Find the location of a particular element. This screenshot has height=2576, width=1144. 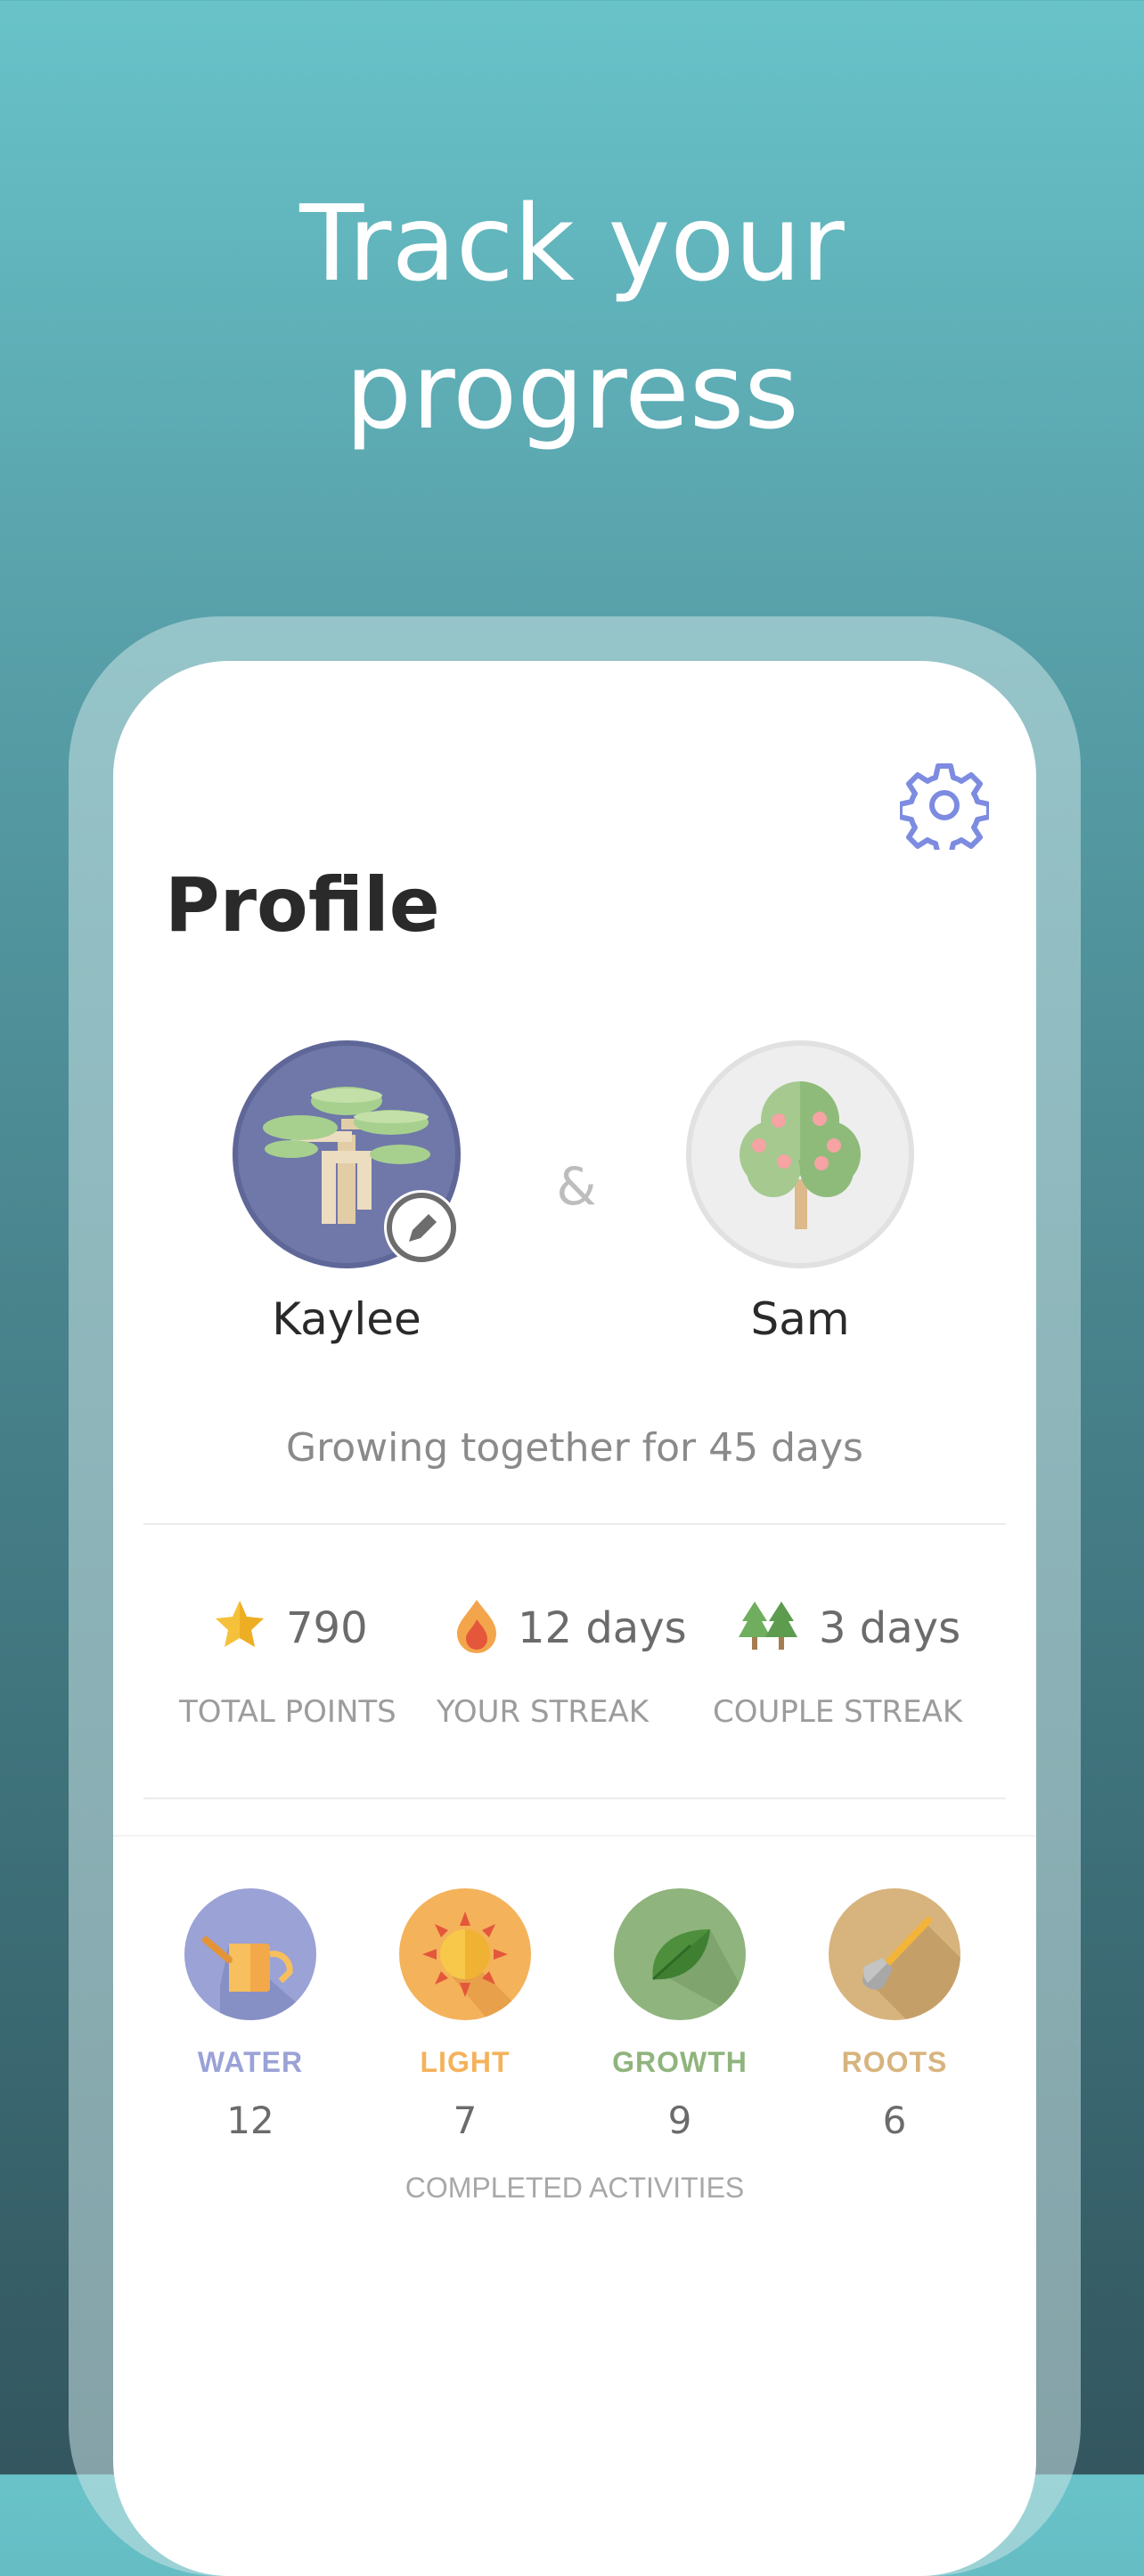

star-icon is located at coordinates (240, 1624).